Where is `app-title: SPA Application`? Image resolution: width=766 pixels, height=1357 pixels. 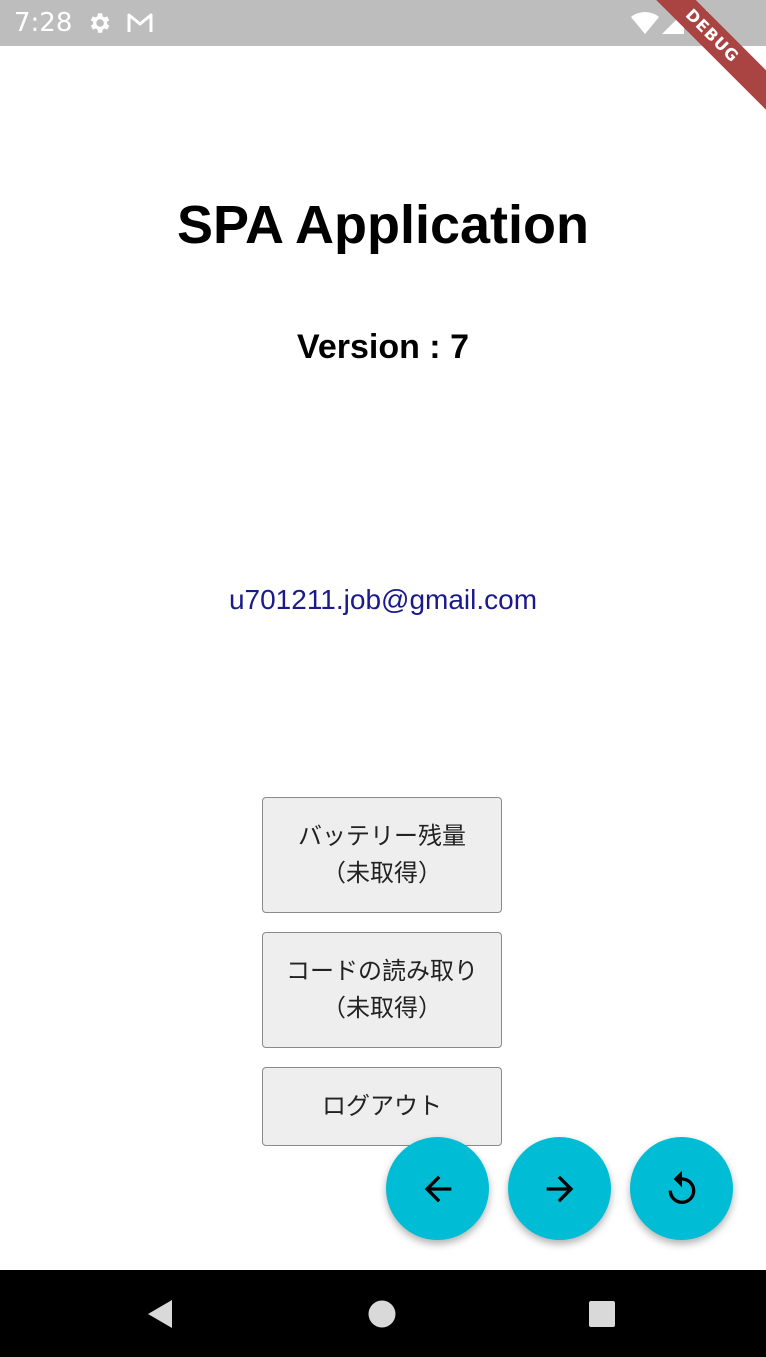
app-title: SPA Application is located at coordinates (382, 225).